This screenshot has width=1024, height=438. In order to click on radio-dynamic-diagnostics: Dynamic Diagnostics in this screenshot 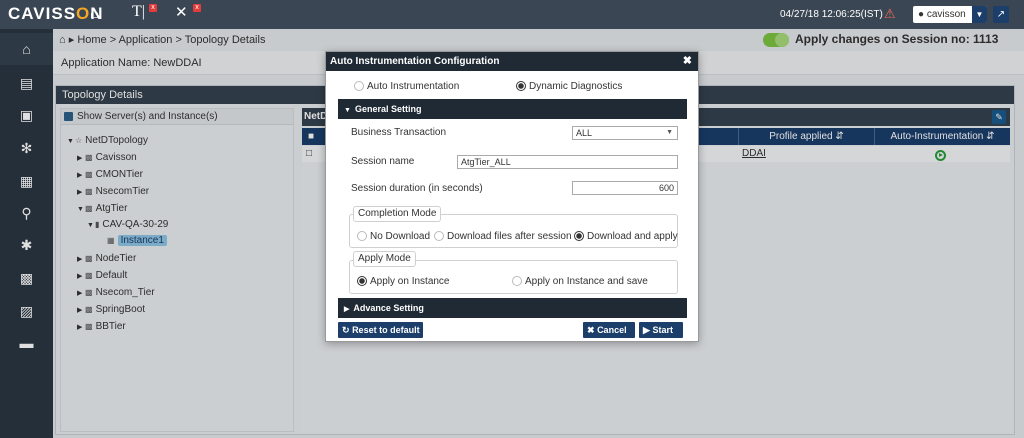, I will do `click(569, 86)`.